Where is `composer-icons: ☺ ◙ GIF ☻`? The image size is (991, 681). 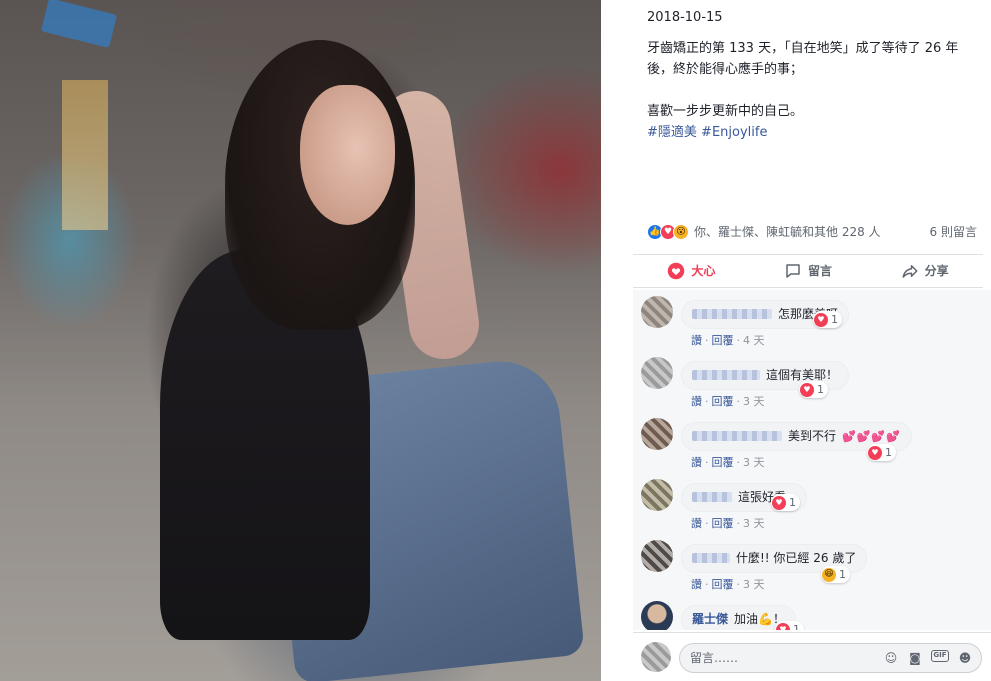
composer-icons: ☺ ◙ GIF ☻ is located at coordinates (932, 658).